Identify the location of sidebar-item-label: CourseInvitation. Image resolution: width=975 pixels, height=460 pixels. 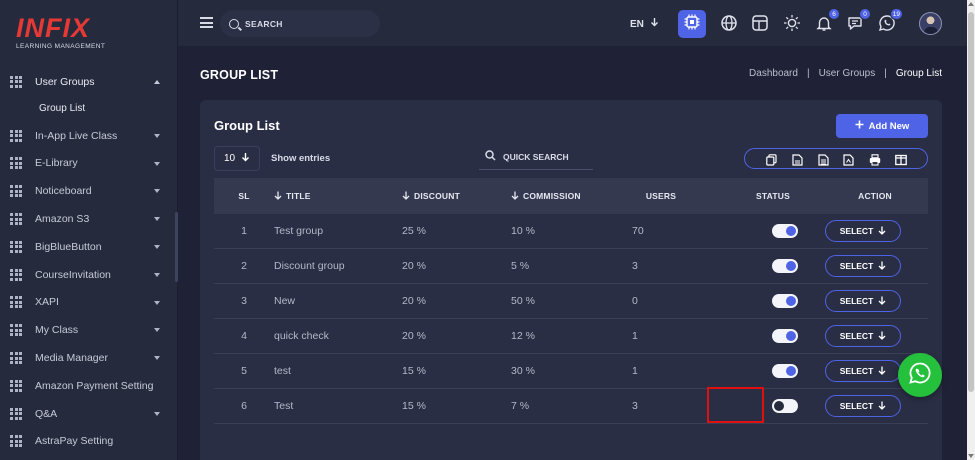
(73, 274).